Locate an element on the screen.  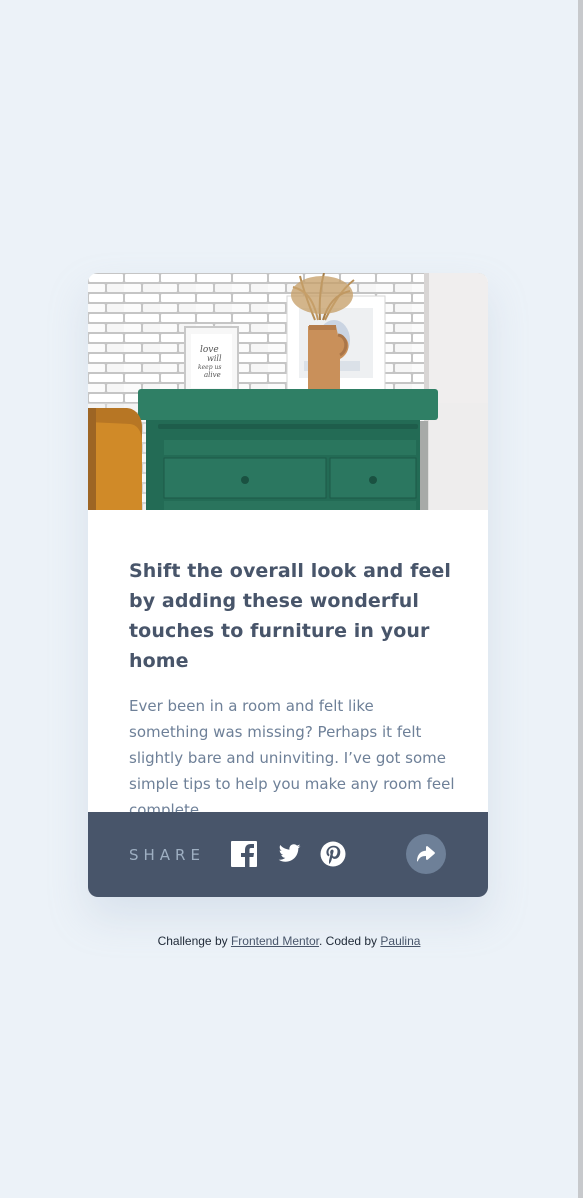
attribution-middle: . Coded by is located at coordinates (350, 941).